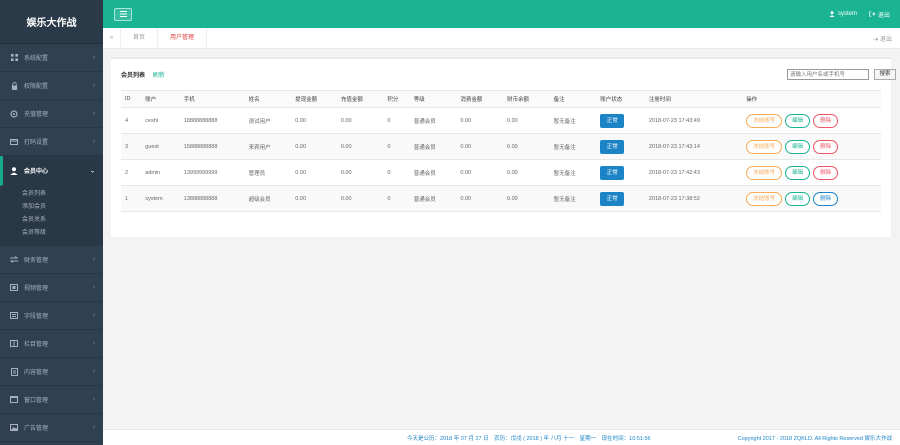 This screenshot has width=900, height=445. Describe the element at coordinates (811, 99) in the screenshot. I see `column-header: 操作` at that location.